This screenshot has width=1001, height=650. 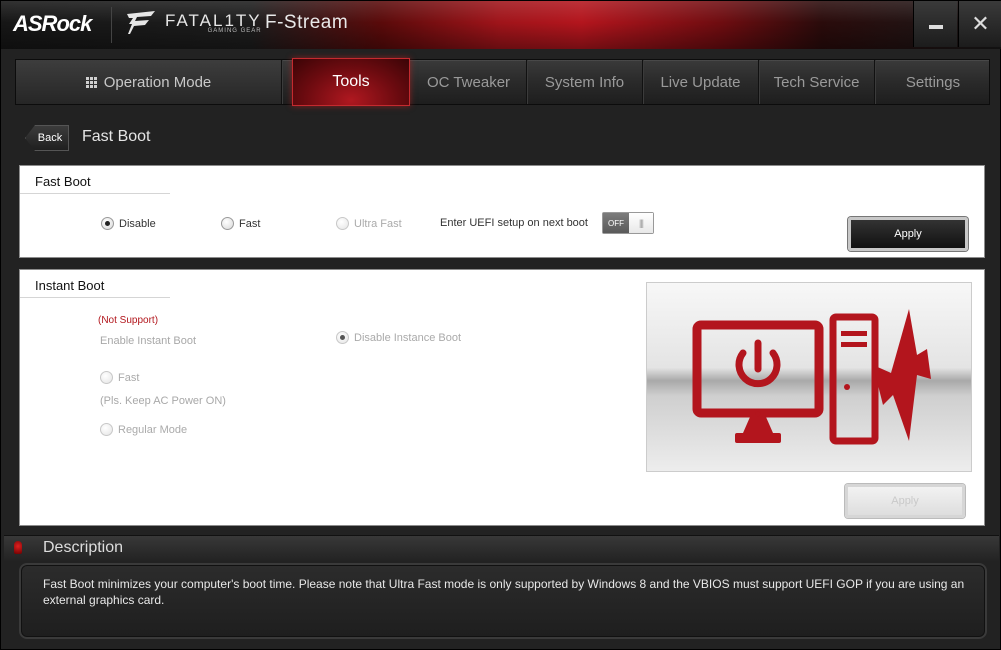 I want to click on enable-instant-boot-label: Enable Instant Boot, so click(x=148, y=341).